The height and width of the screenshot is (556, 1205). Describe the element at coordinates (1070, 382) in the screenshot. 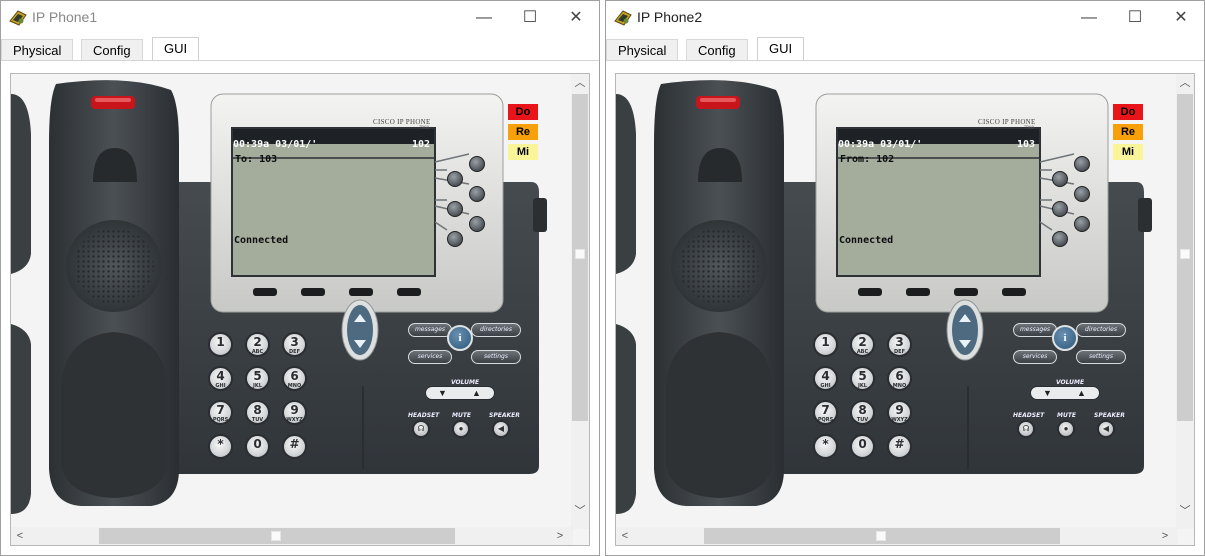

I see `volume-label: VOLUME` at that location.